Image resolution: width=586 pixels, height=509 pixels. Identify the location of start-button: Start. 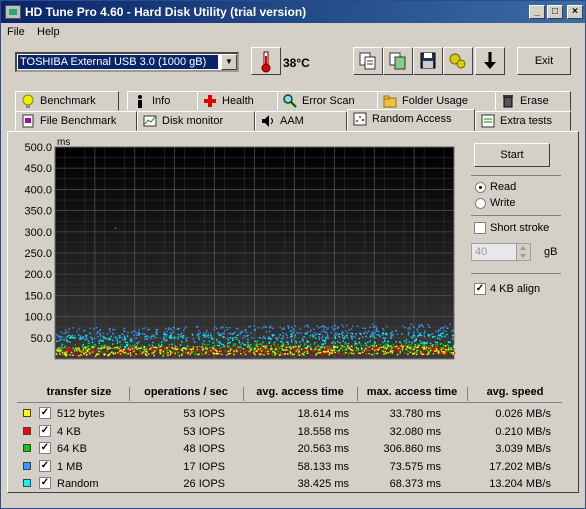
(512, 155).